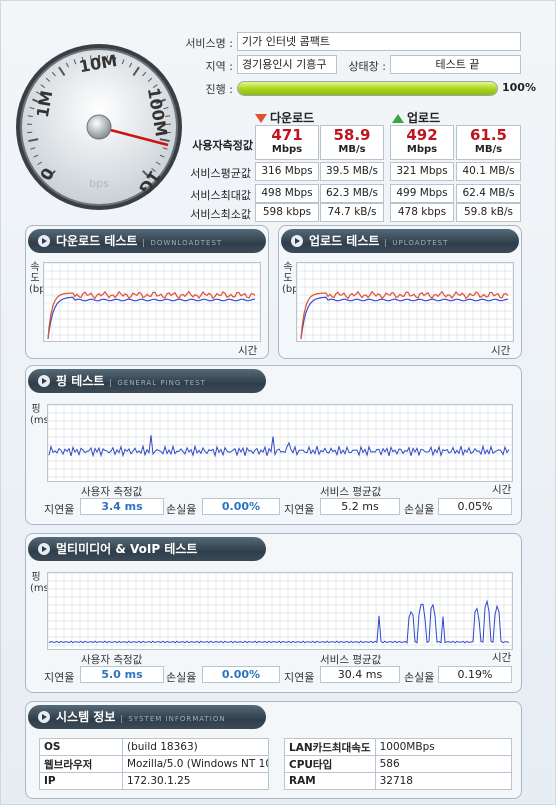 Image resolution: width=556 pixels, height=805 pixels. Describe the element at coordinates (80, 381) in the screenshot. I see `ping-test-title: 핑 테스트` at that location.